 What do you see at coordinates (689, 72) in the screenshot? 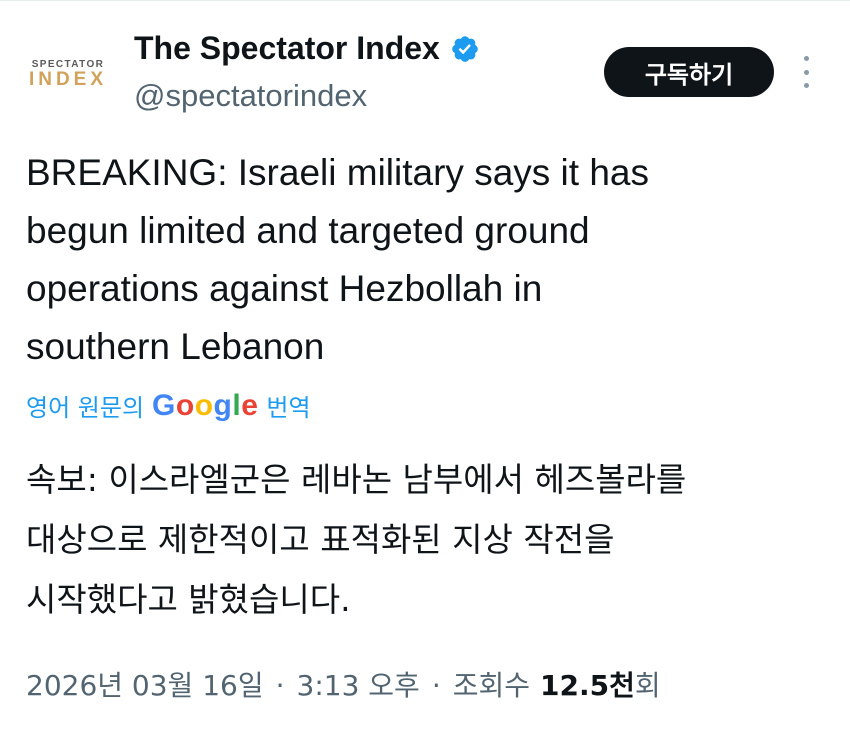
I see `subscribe-button: 구독하기` at bounding box center [689, 72].